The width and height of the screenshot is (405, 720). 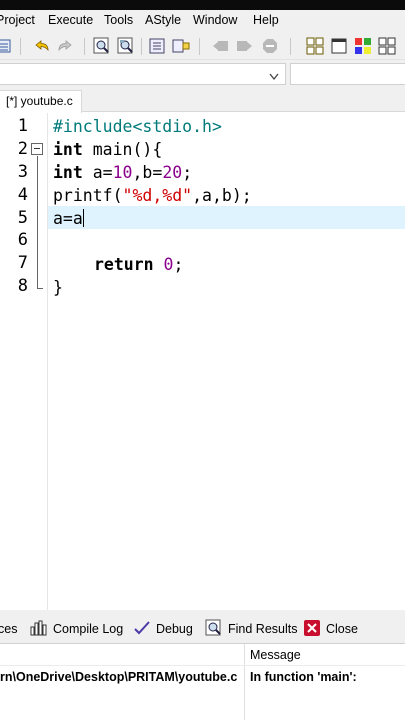 I want to click on debug-tab-label: Debug, so click(x=174, y=629).